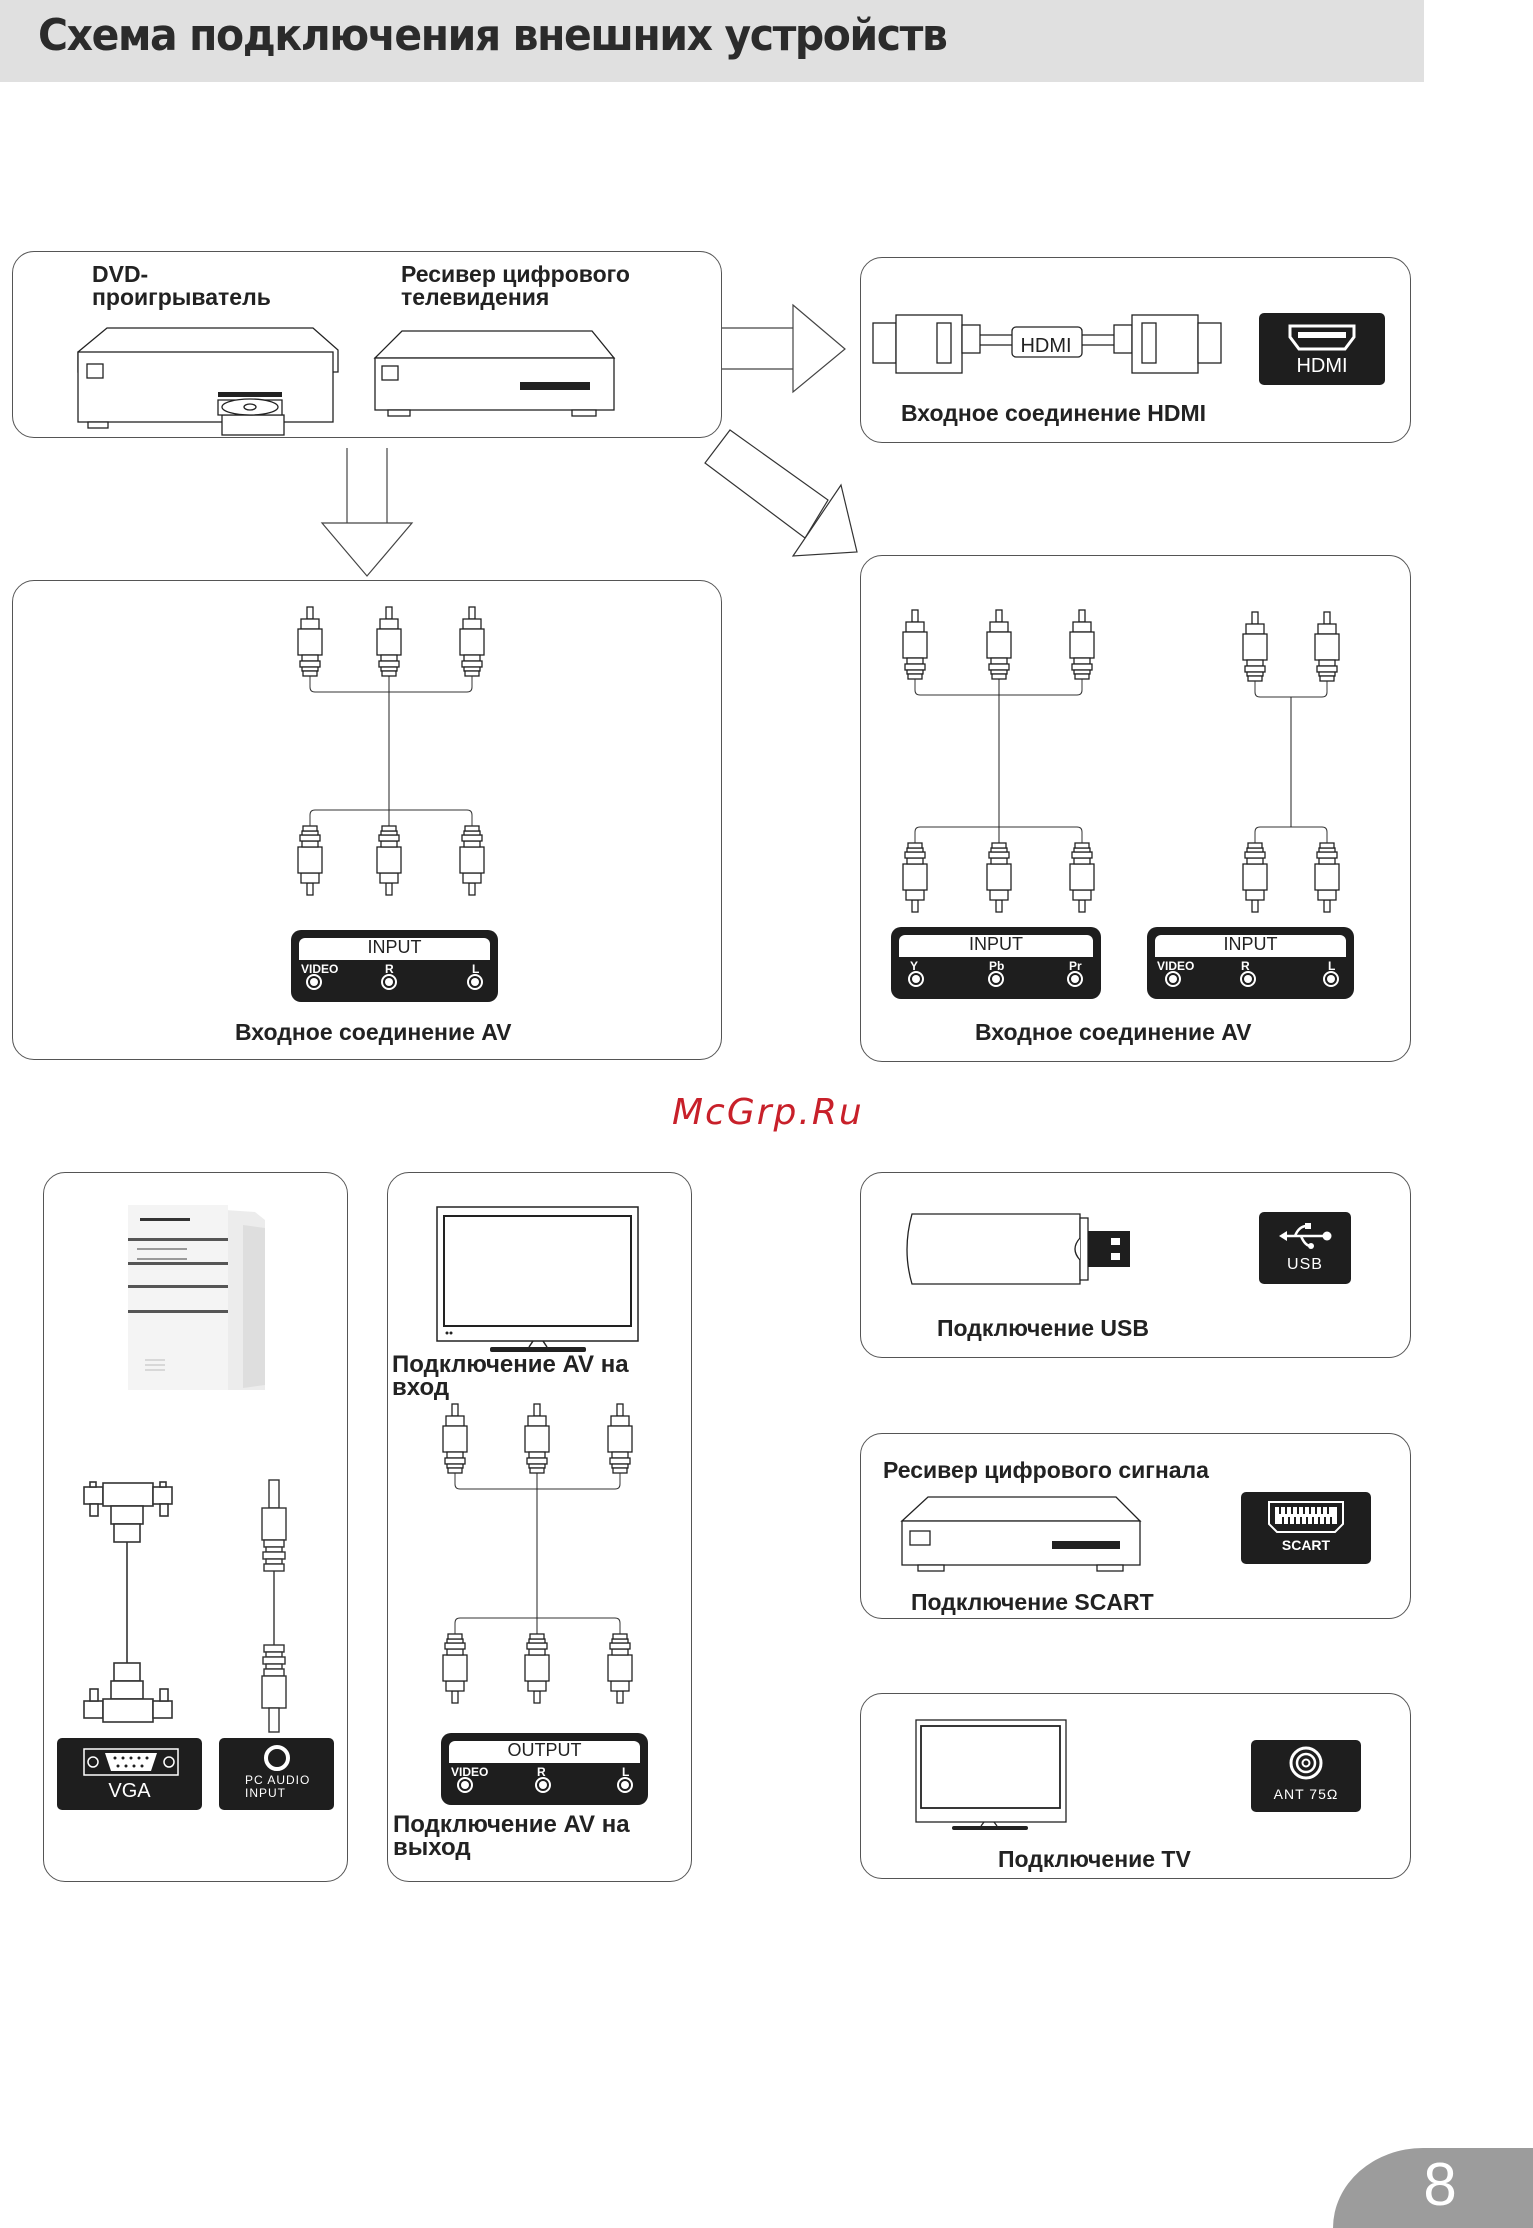 The width and height of the screenshot is (1533, 2228). What do you see at coordinates (367, 512) in the screenshot?
I see `arrow-to-av` at bounding box center [367, 512].